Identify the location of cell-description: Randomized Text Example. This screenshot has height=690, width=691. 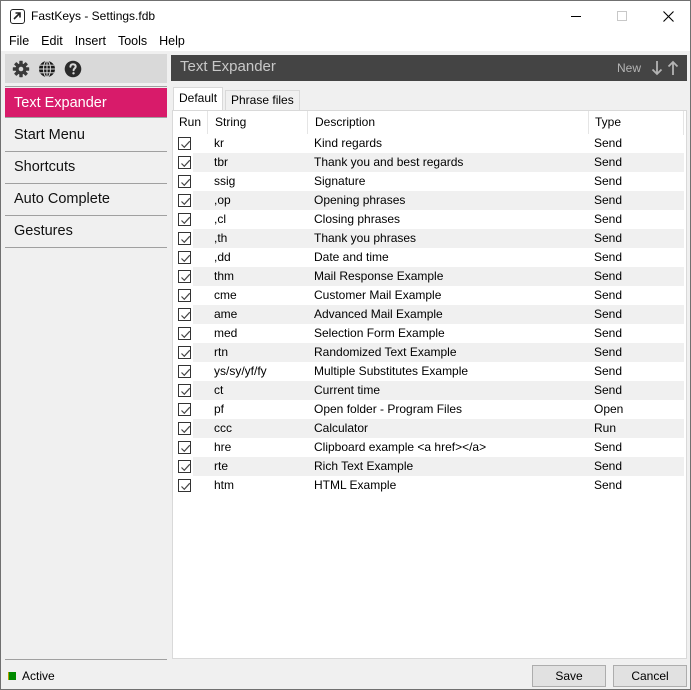
(385, 352).